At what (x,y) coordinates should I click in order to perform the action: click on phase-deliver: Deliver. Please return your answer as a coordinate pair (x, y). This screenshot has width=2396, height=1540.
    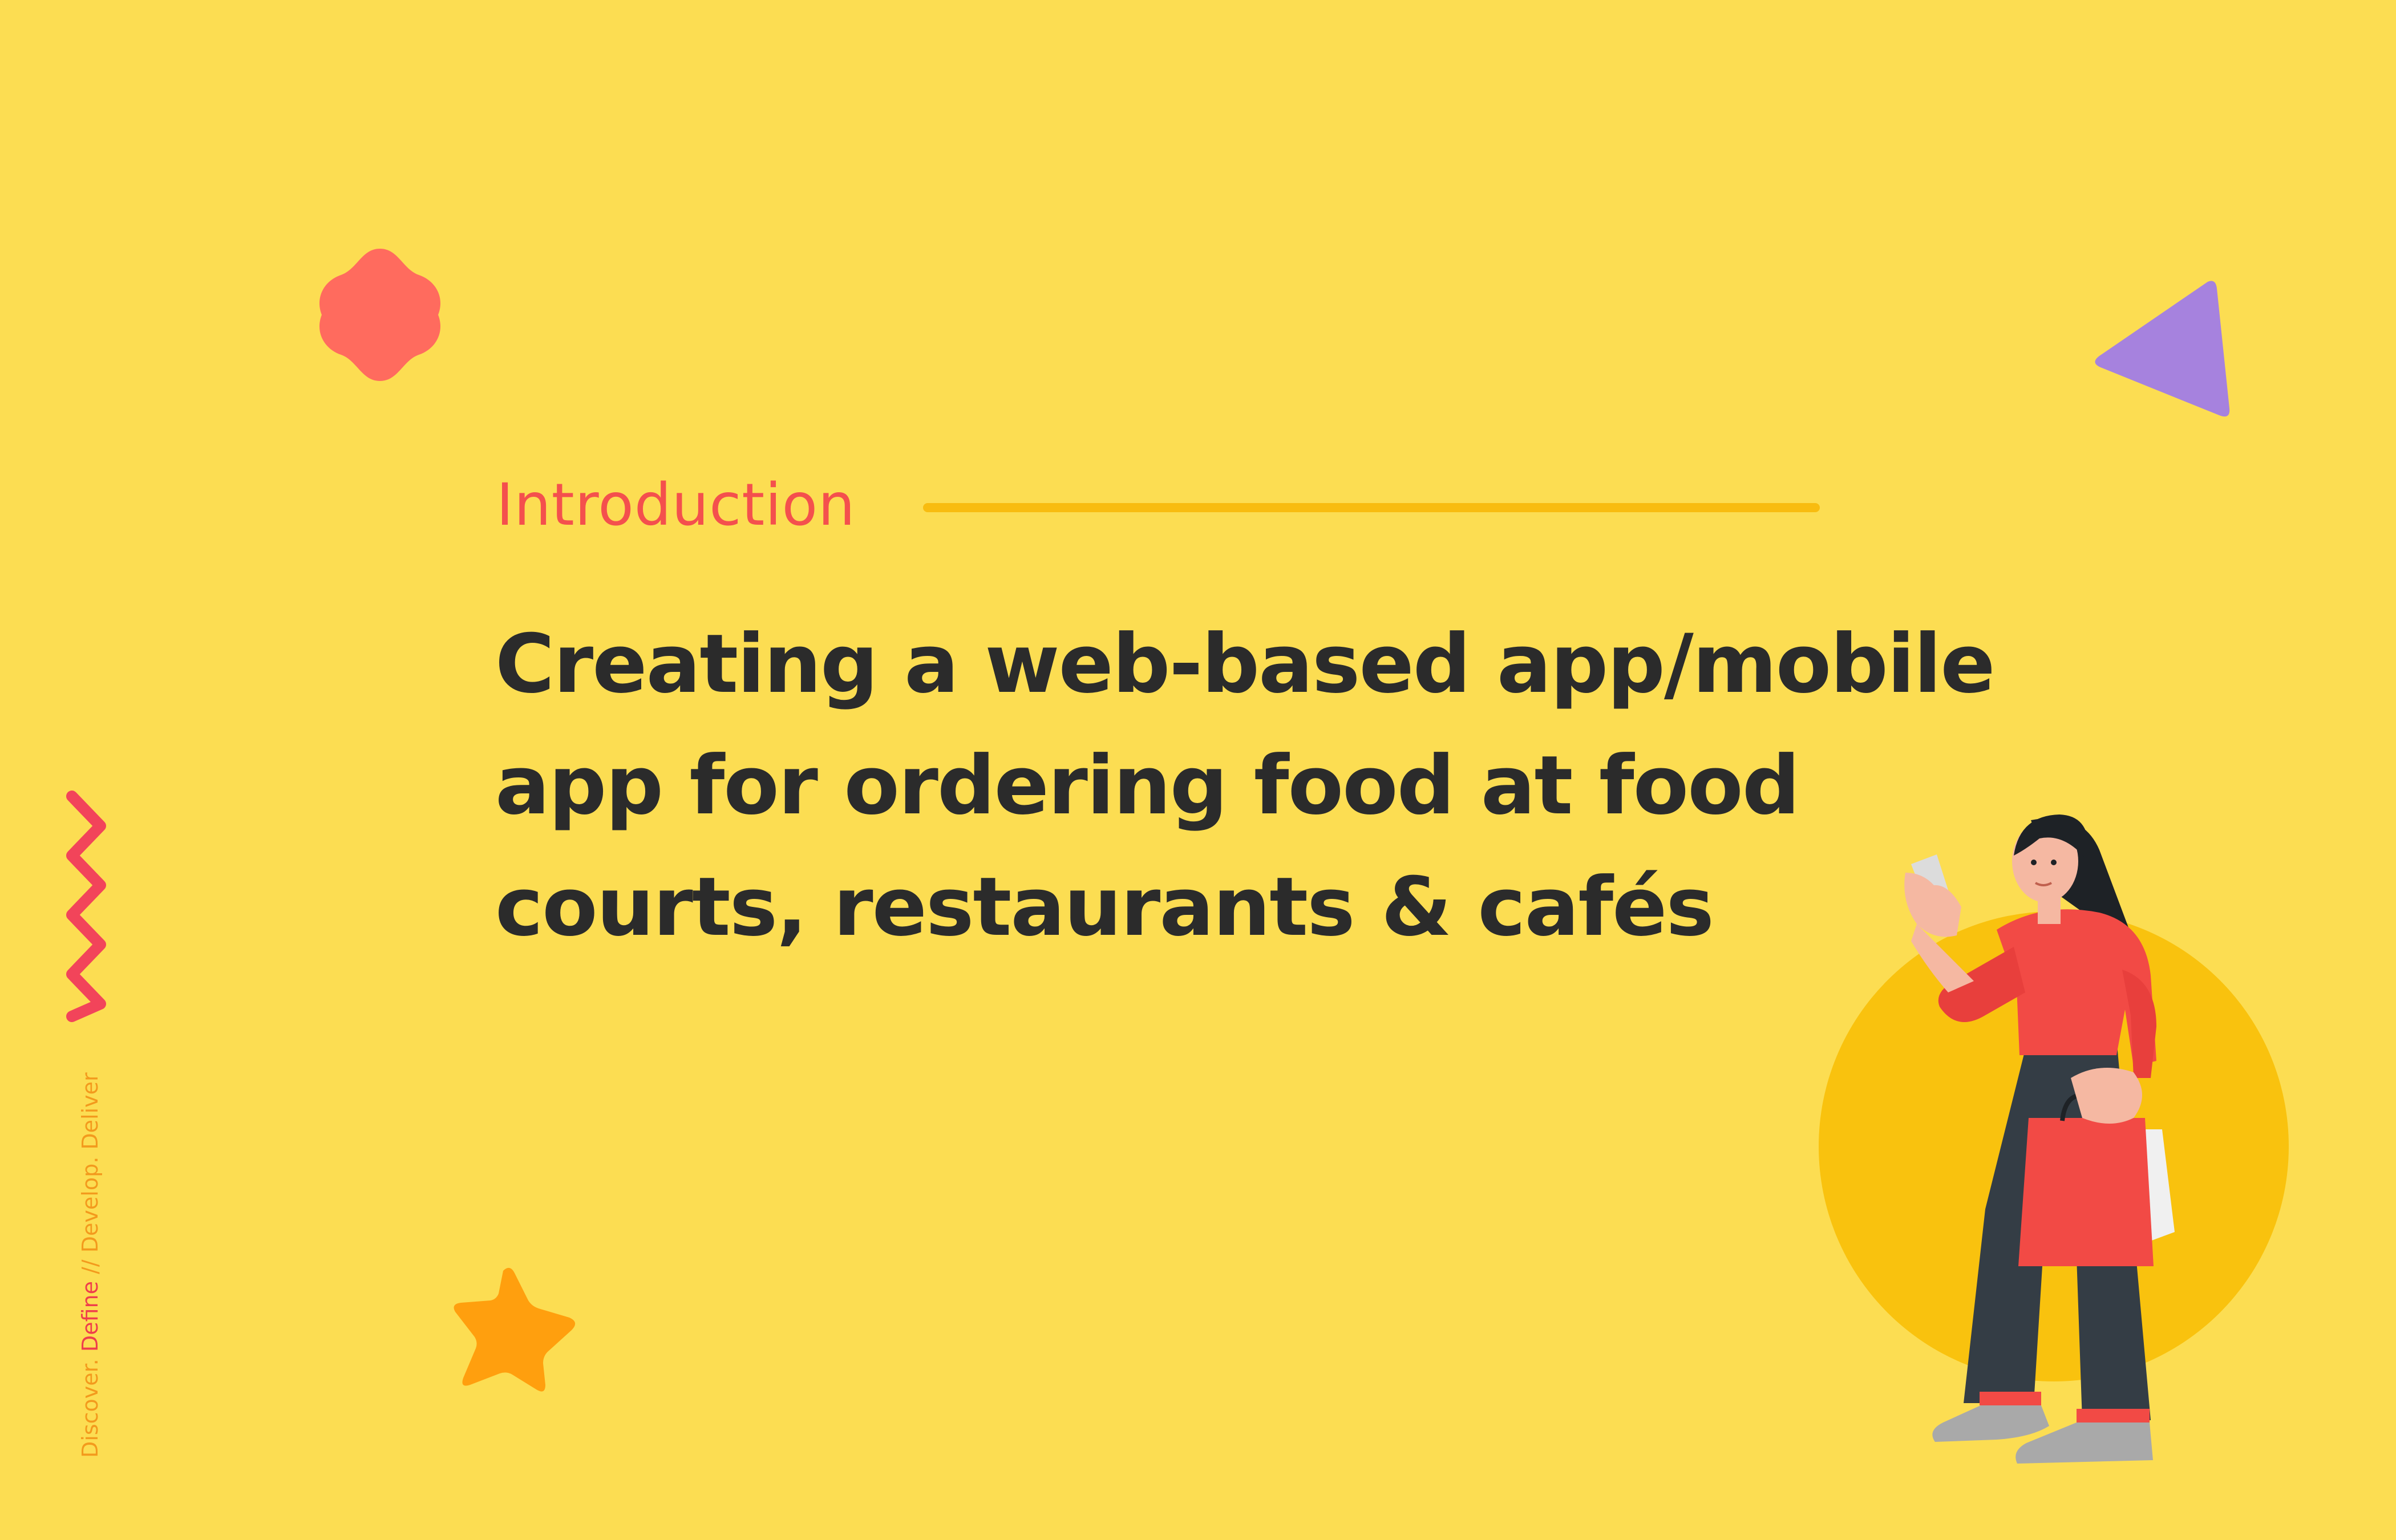
    Looking at the image, I should click on (90, 1111).